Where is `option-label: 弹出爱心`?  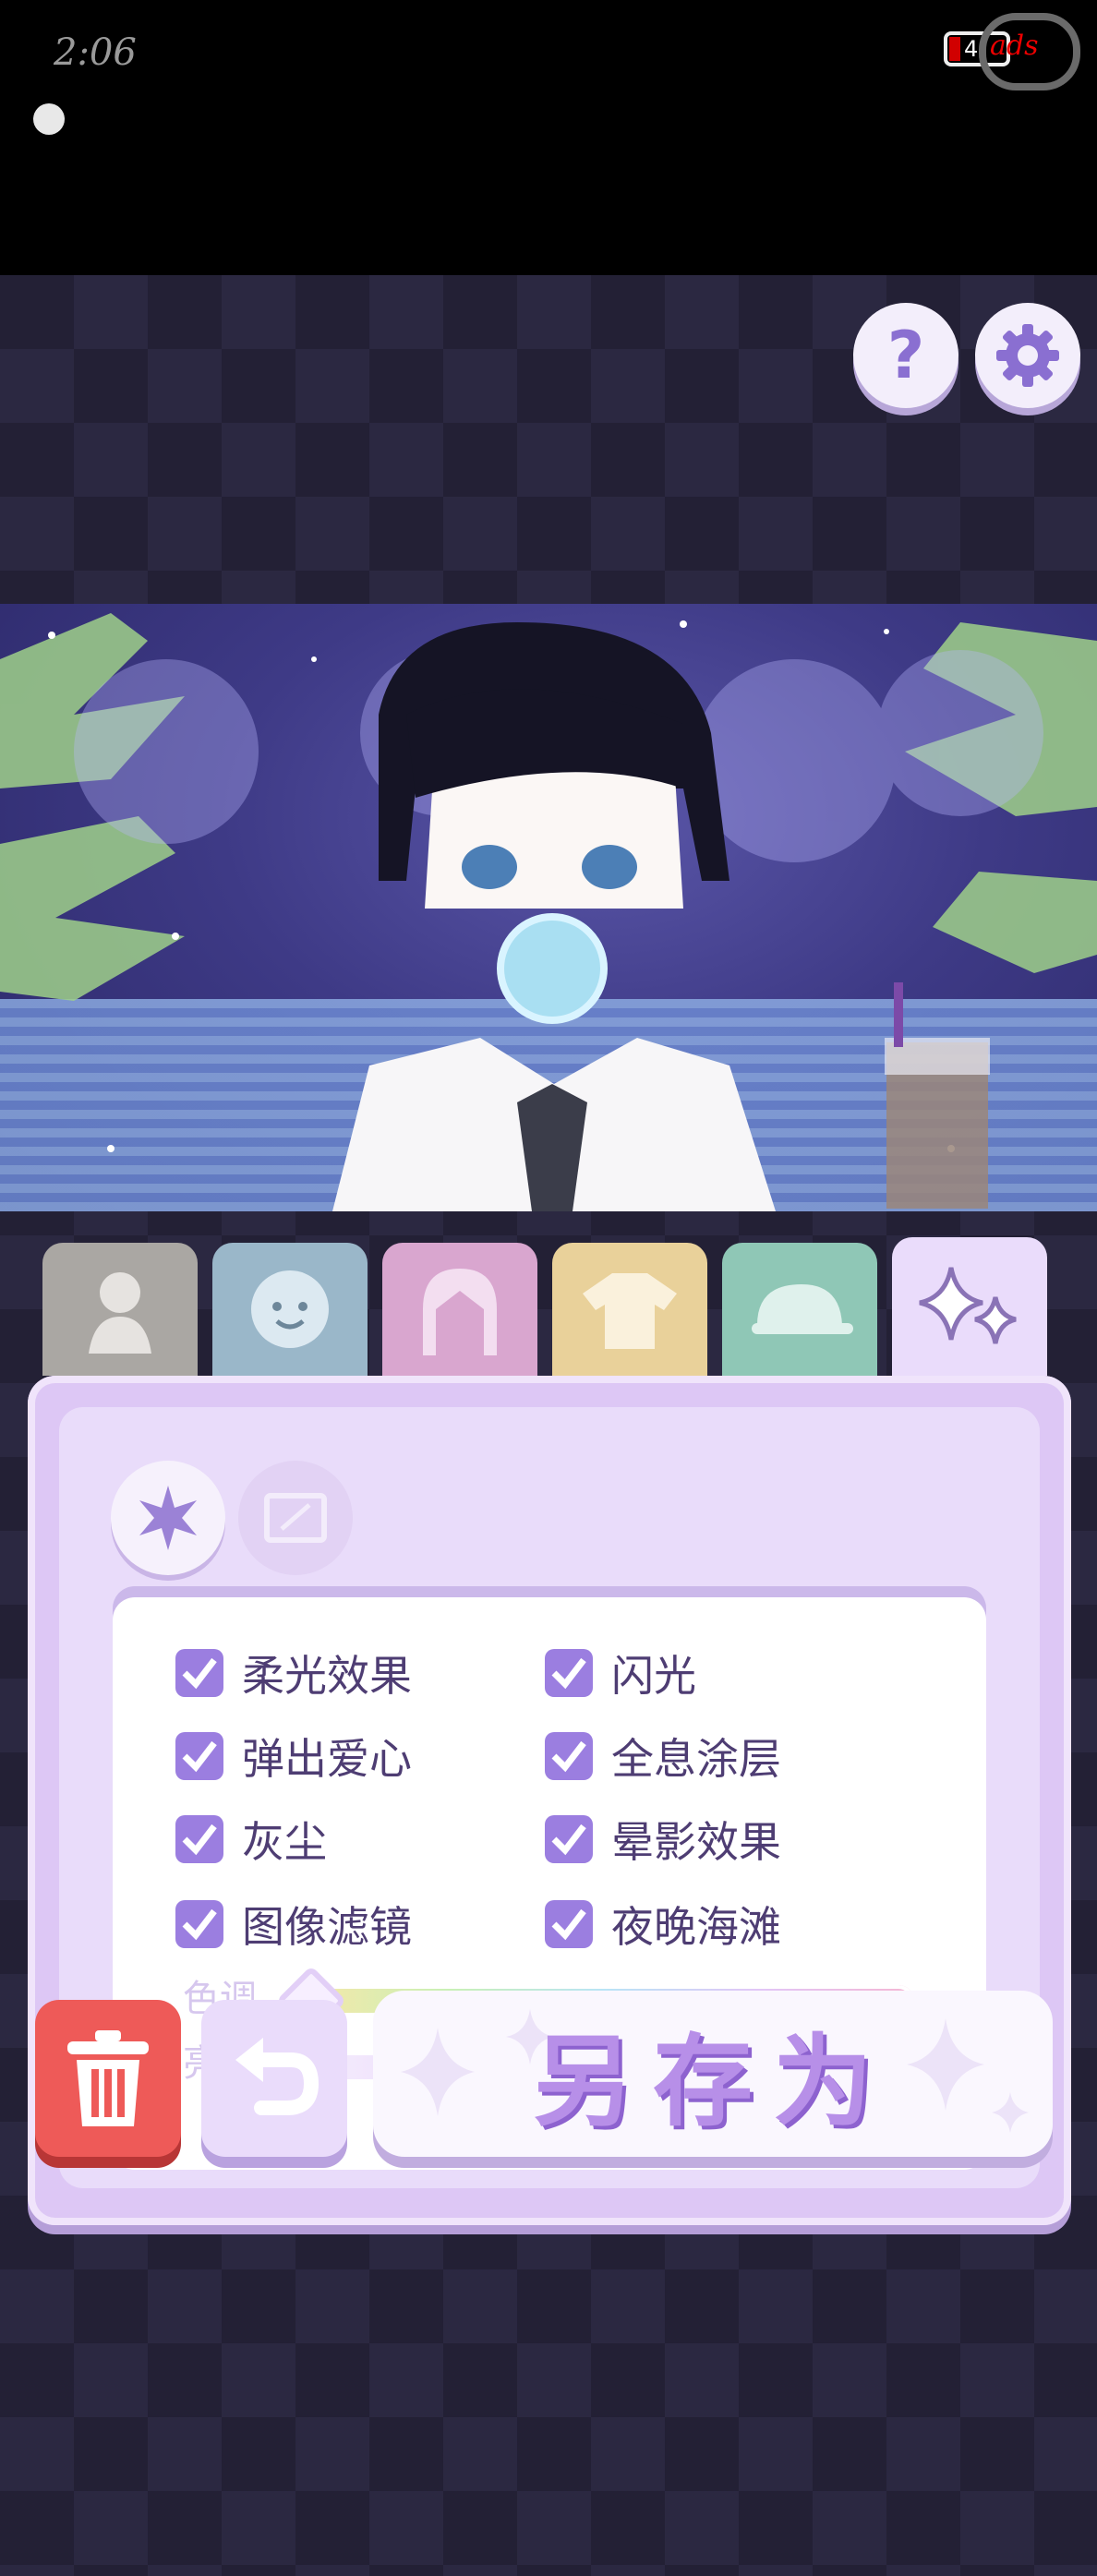 option-label: 弹出爱心 is located at coordinates (327, 1759).